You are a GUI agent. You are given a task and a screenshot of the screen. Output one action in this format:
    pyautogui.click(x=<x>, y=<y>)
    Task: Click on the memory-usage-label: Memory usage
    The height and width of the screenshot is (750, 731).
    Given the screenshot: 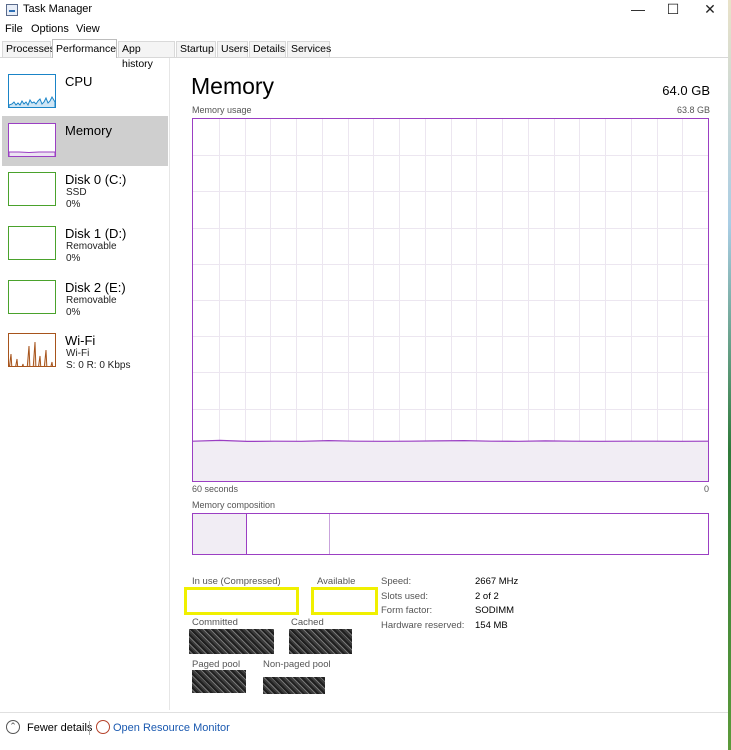 What is the action you would take?
    pyautogui.click(x=222, y=110)
    